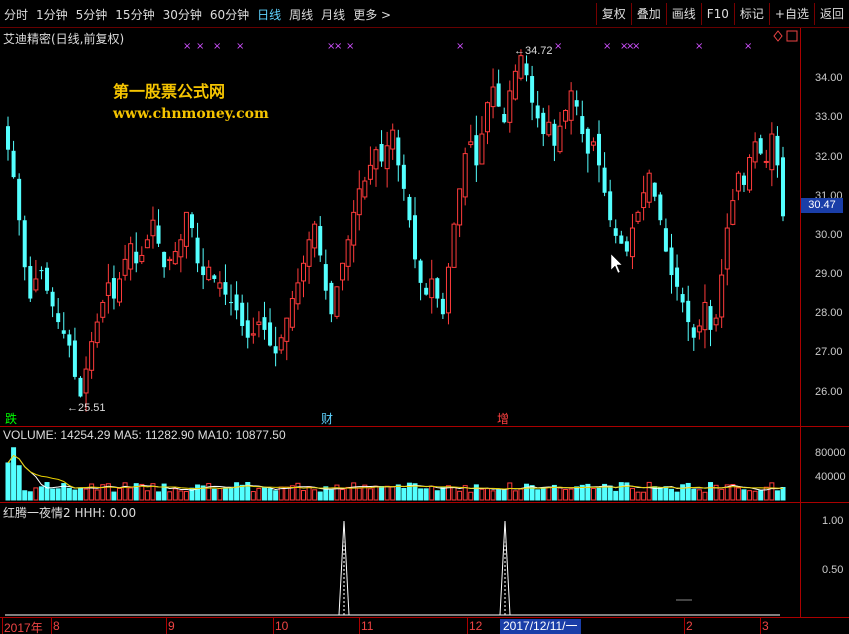 The image size is (849, 634). What do you see at coordinates (830, 477) in the screenshot?
I see `volume-tick-40000: 40000` at bounding box center [830, 477].